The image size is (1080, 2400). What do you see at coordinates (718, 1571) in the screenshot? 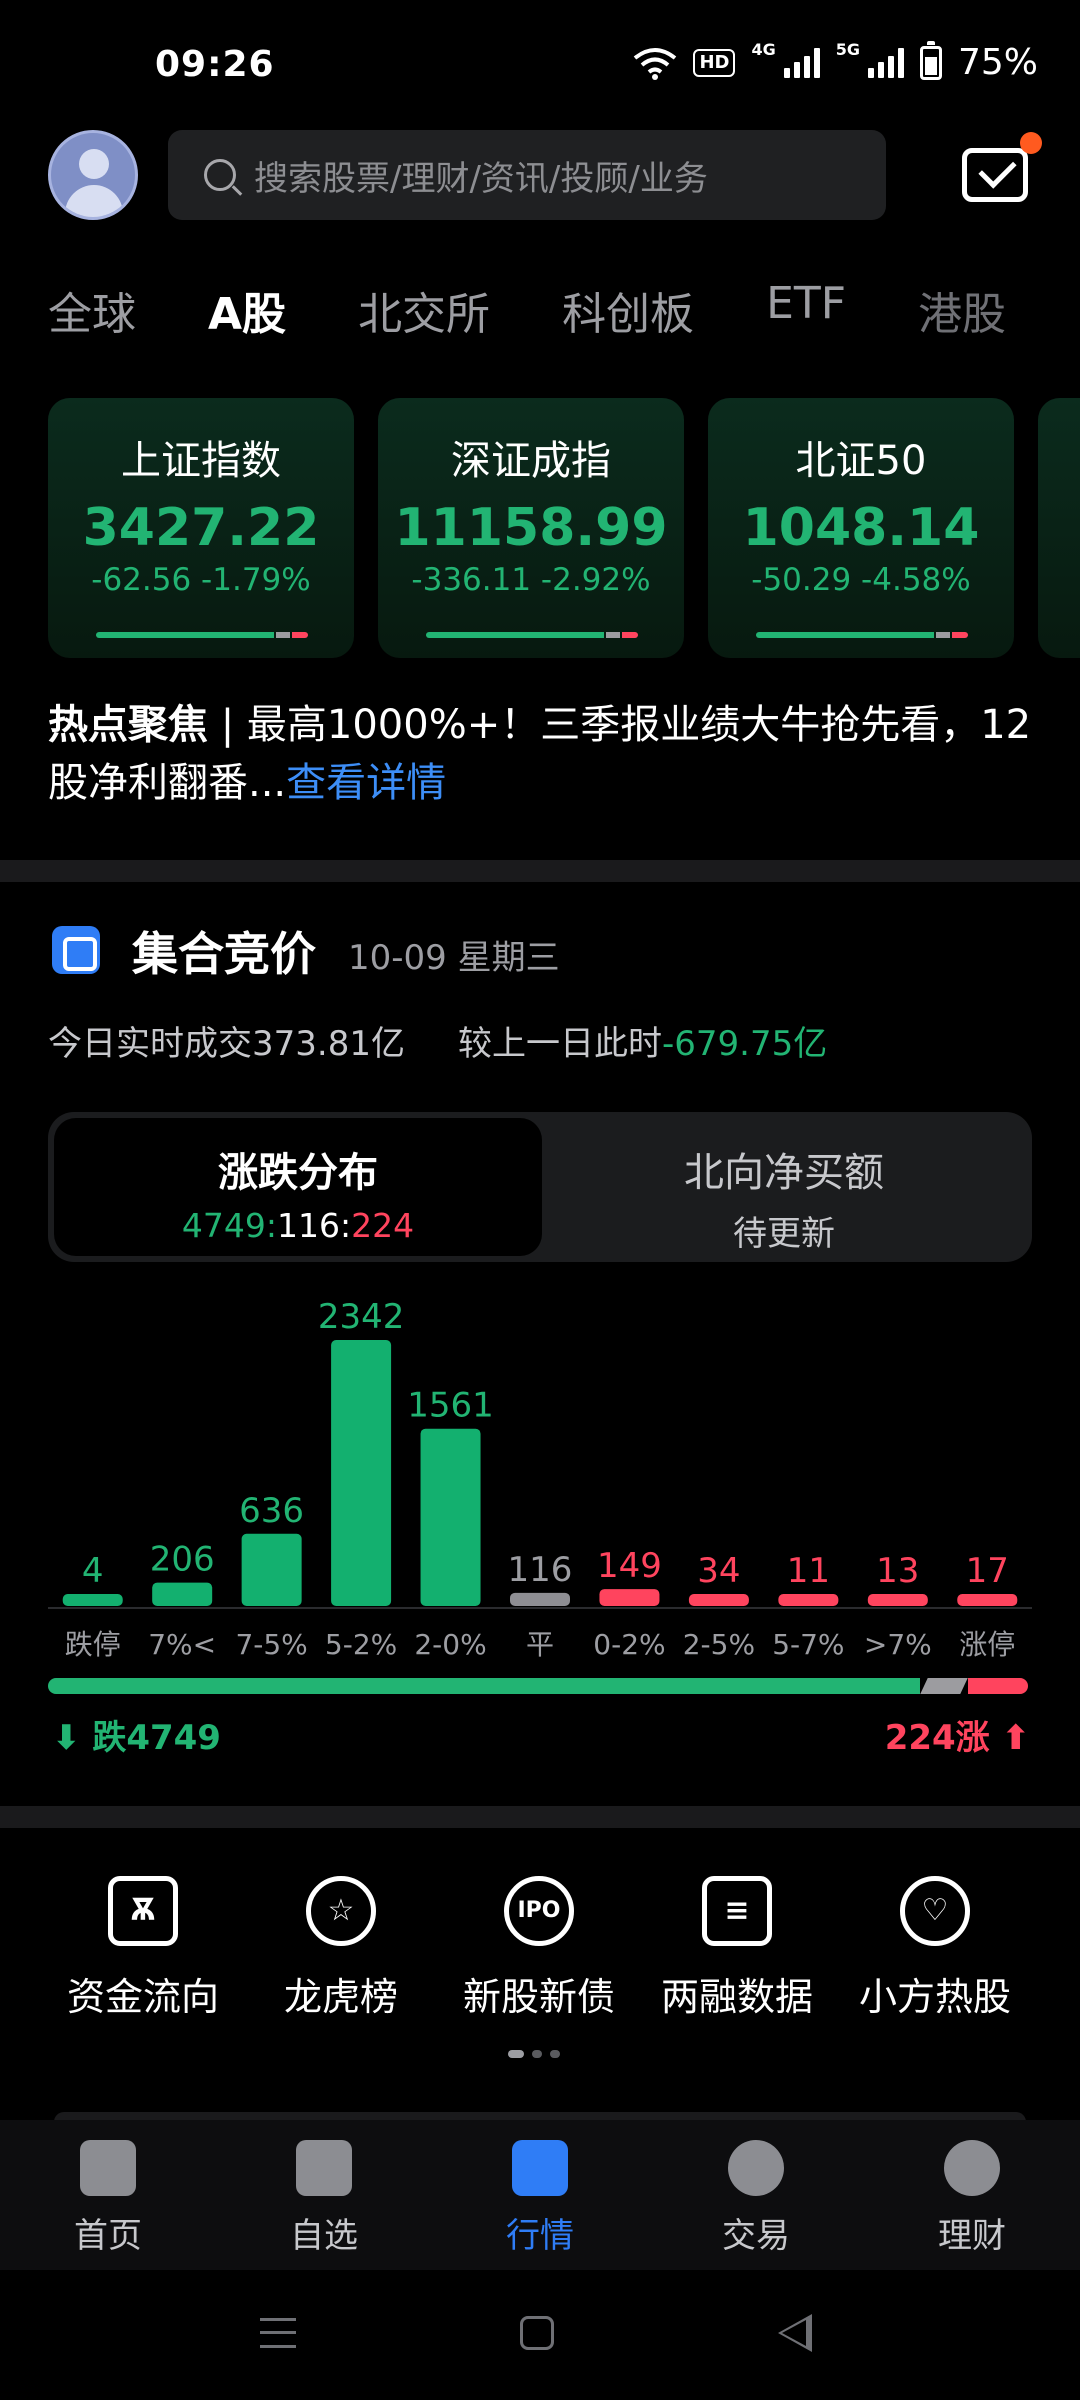
I see `bar-value-label: 34` at bounding box center [718, 1571].